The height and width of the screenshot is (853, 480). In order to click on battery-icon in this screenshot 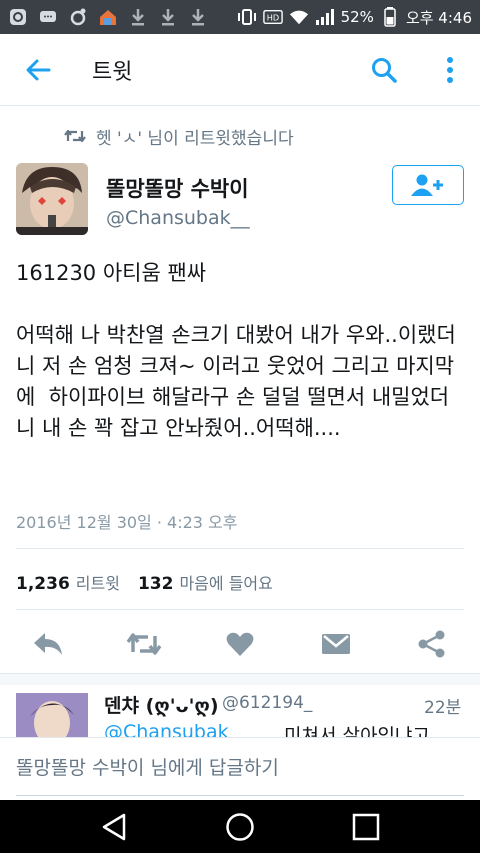, I will do `click(390, 17)`.